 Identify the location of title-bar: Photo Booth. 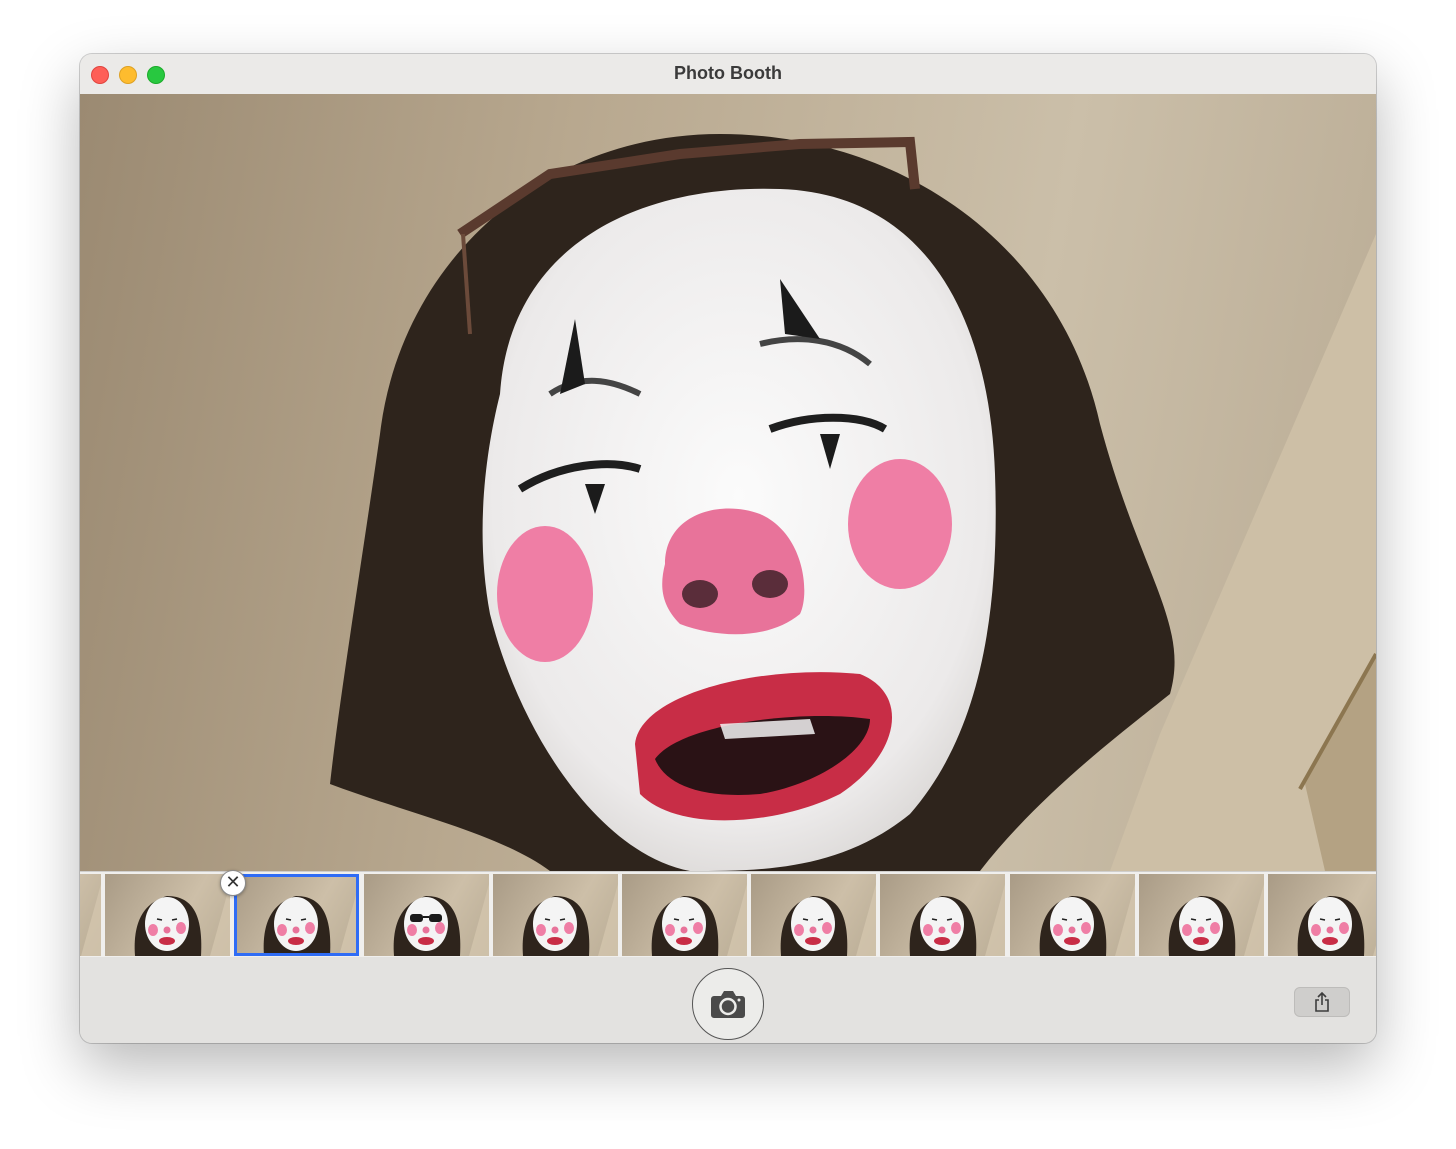
(728, 74).